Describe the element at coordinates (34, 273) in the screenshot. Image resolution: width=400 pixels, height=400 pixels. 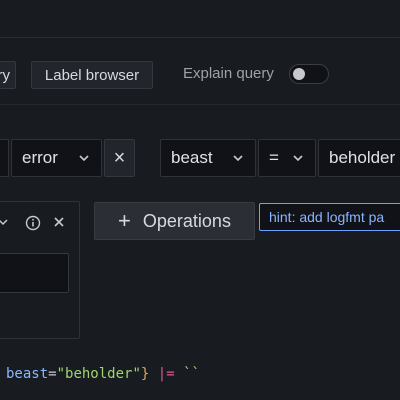
I see `operation-param-input` at that location.